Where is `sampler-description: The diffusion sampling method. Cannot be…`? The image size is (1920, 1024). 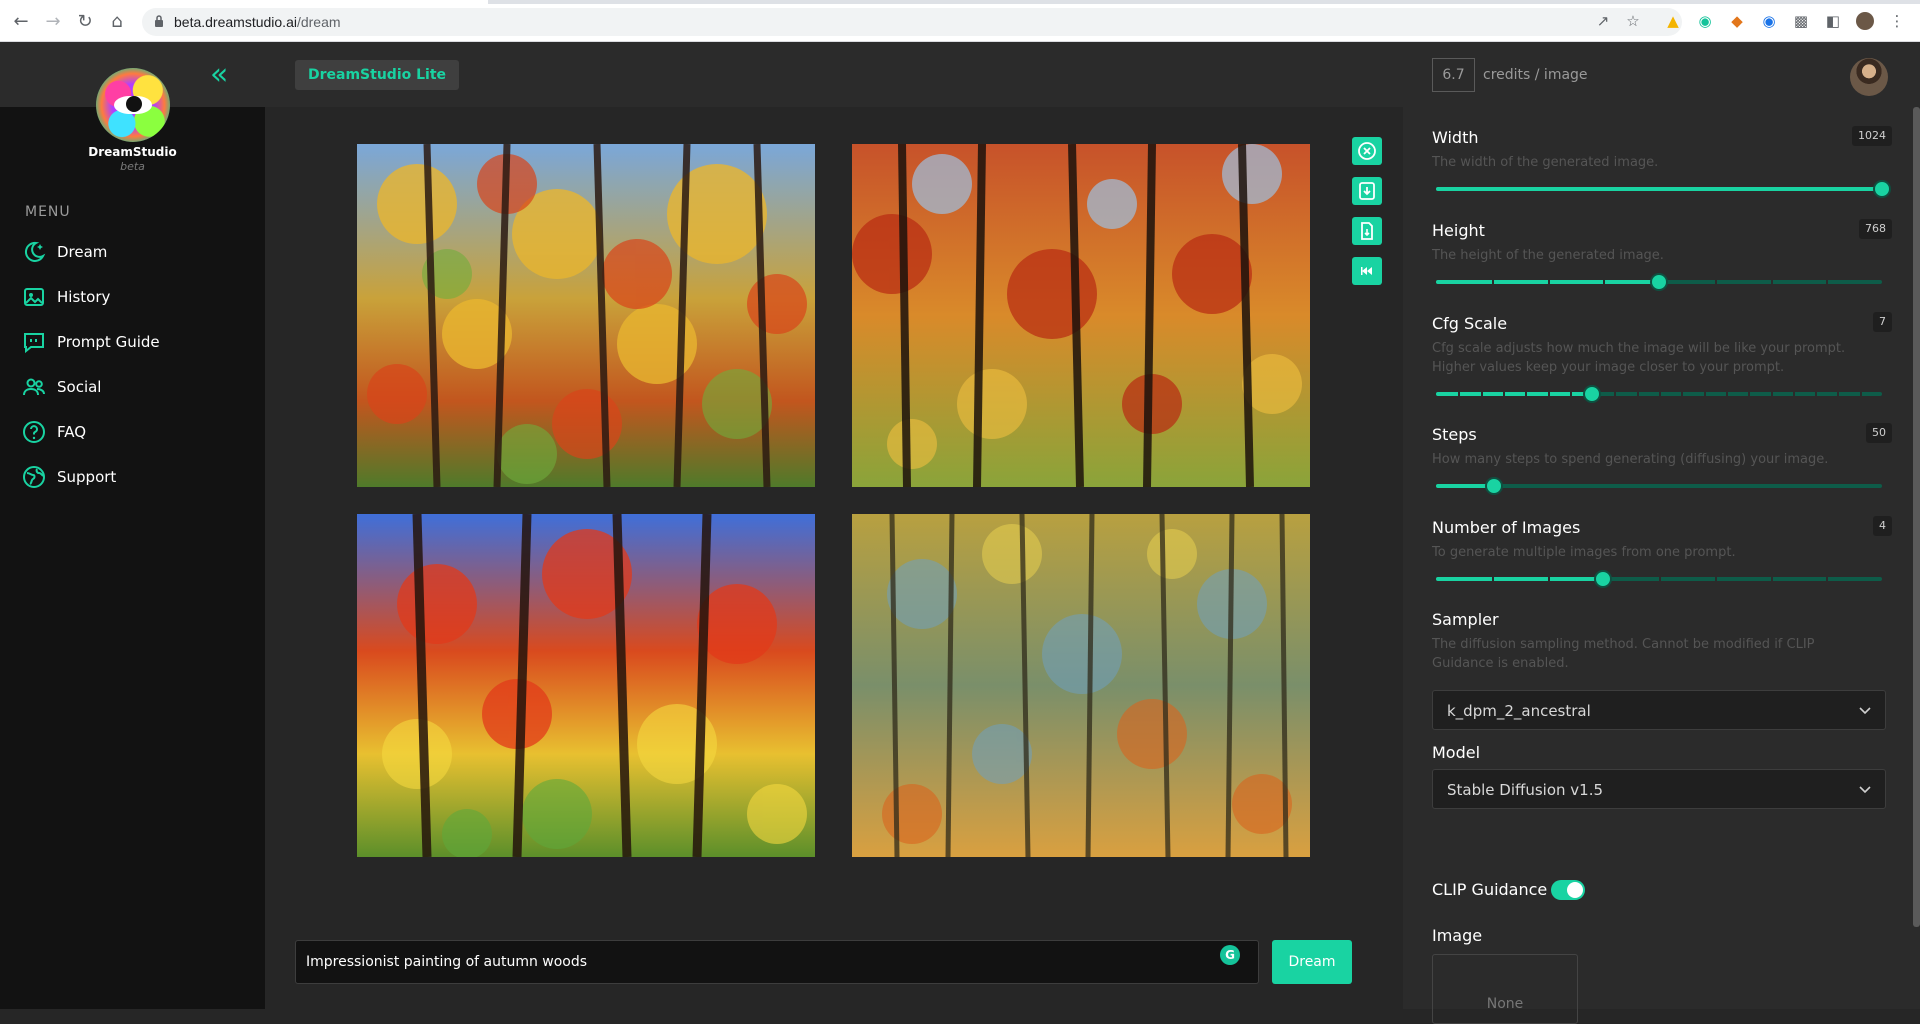
sampler-description: The diffusion sampling method. Cannot be… is located at coordinates (1623, 654).